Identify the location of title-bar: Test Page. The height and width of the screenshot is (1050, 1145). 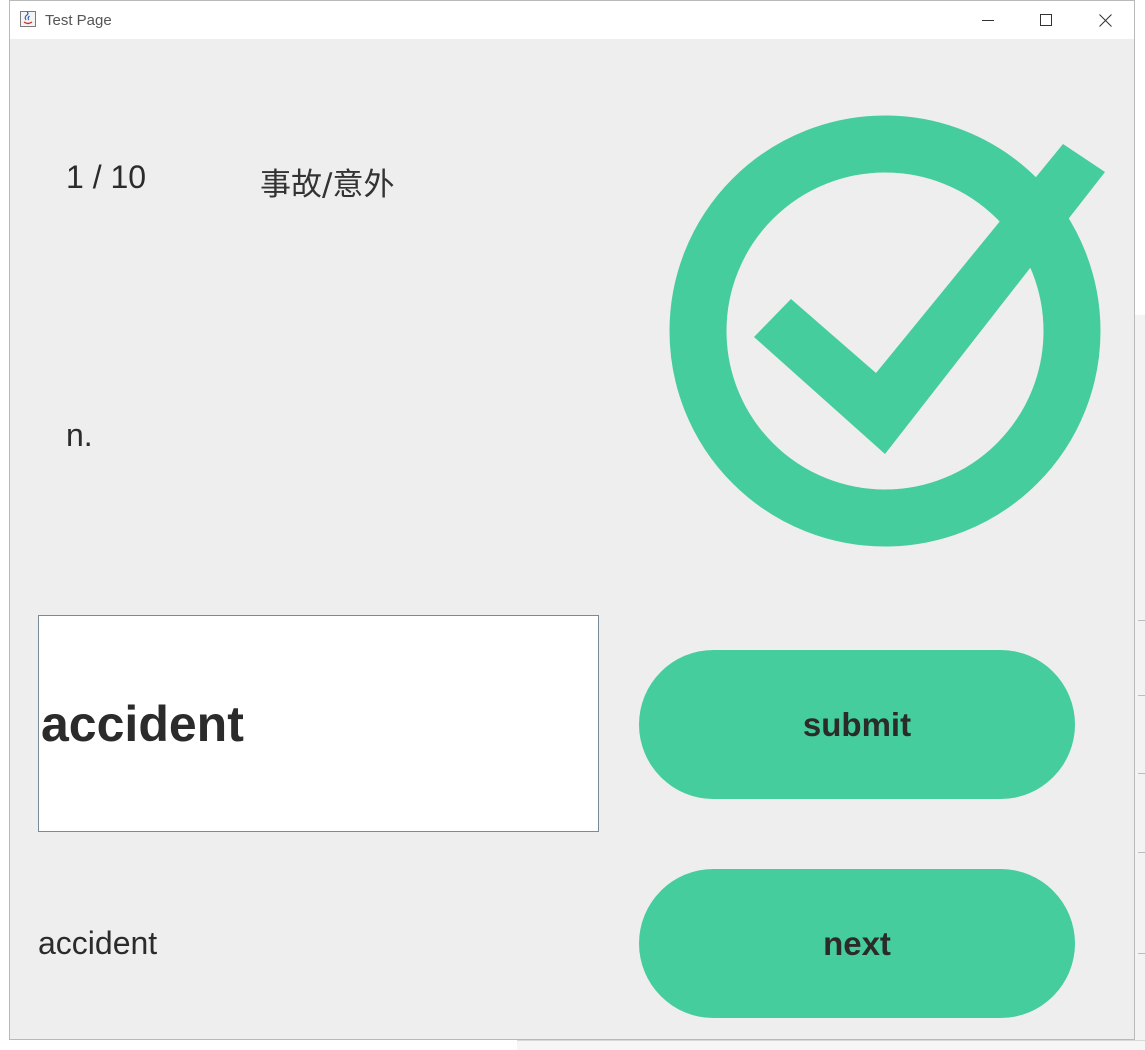
(572, 20).